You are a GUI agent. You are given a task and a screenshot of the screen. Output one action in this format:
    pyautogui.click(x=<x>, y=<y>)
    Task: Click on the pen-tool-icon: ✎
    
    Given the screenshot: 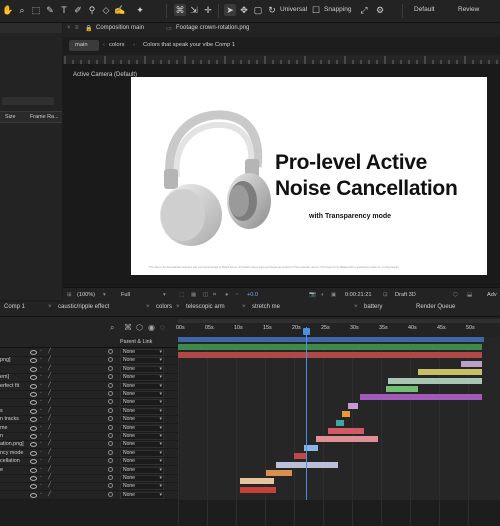 What is the action you would take?
    pyautogui.click(x=50, y=10)
    